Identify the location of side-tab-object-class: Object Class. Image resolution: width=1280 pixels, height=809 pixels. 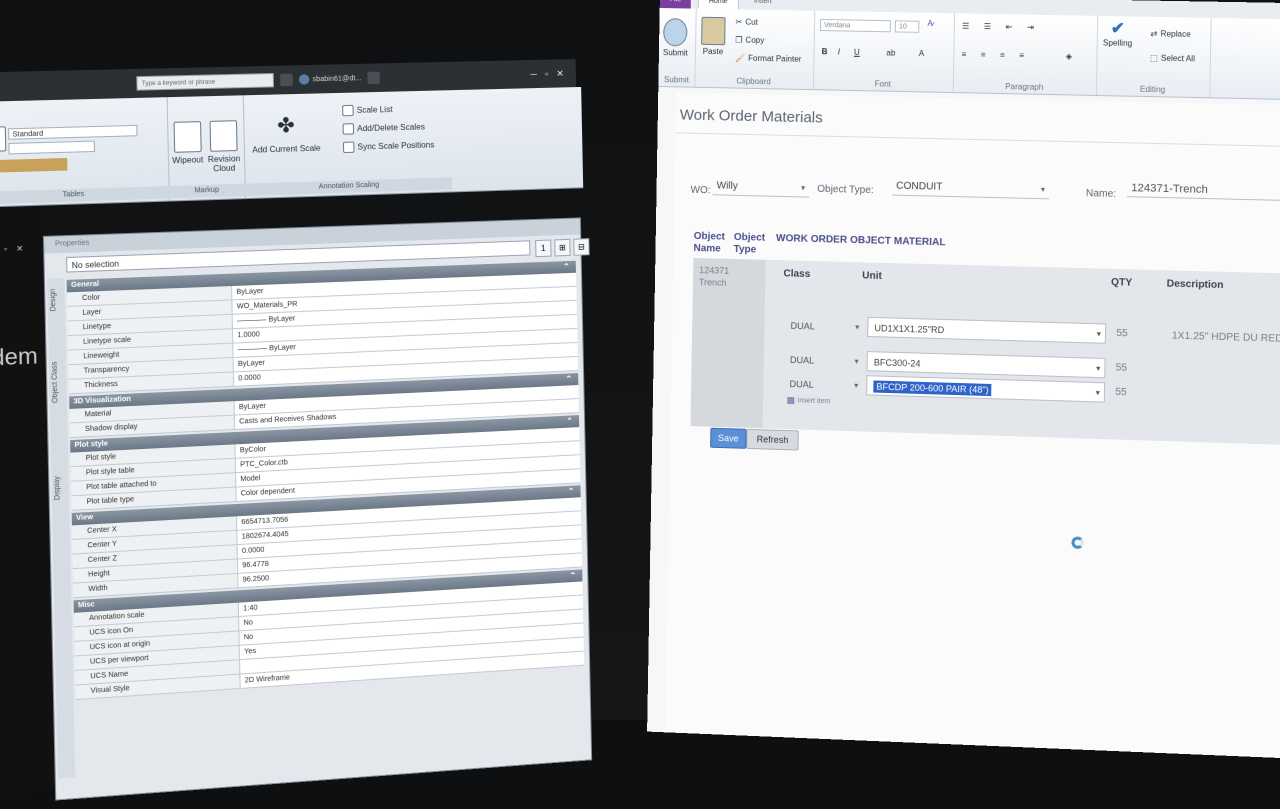
(55, 382).